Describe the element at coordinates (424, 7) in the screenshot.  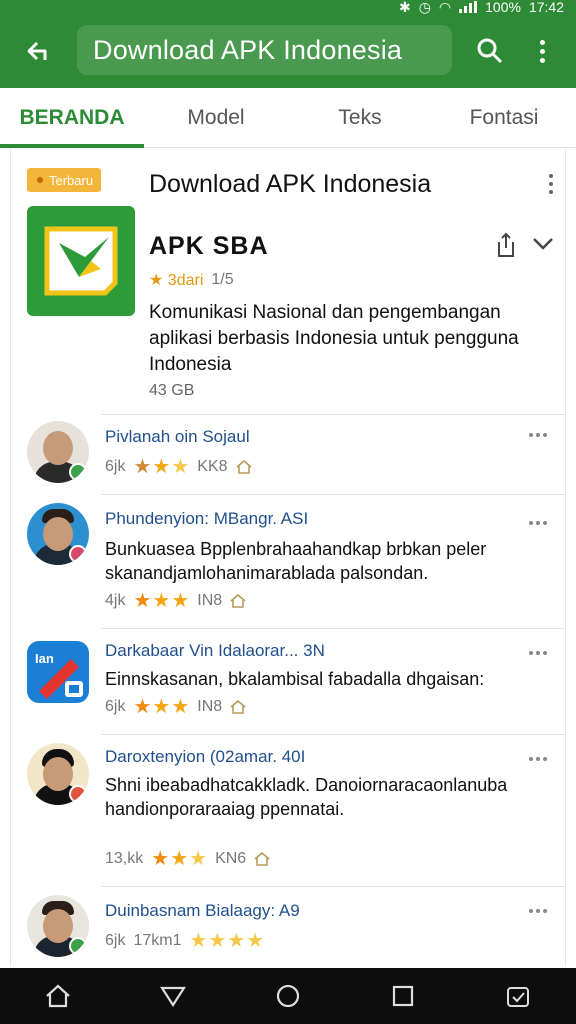
I see `alarm-icon: ◷` at that location.